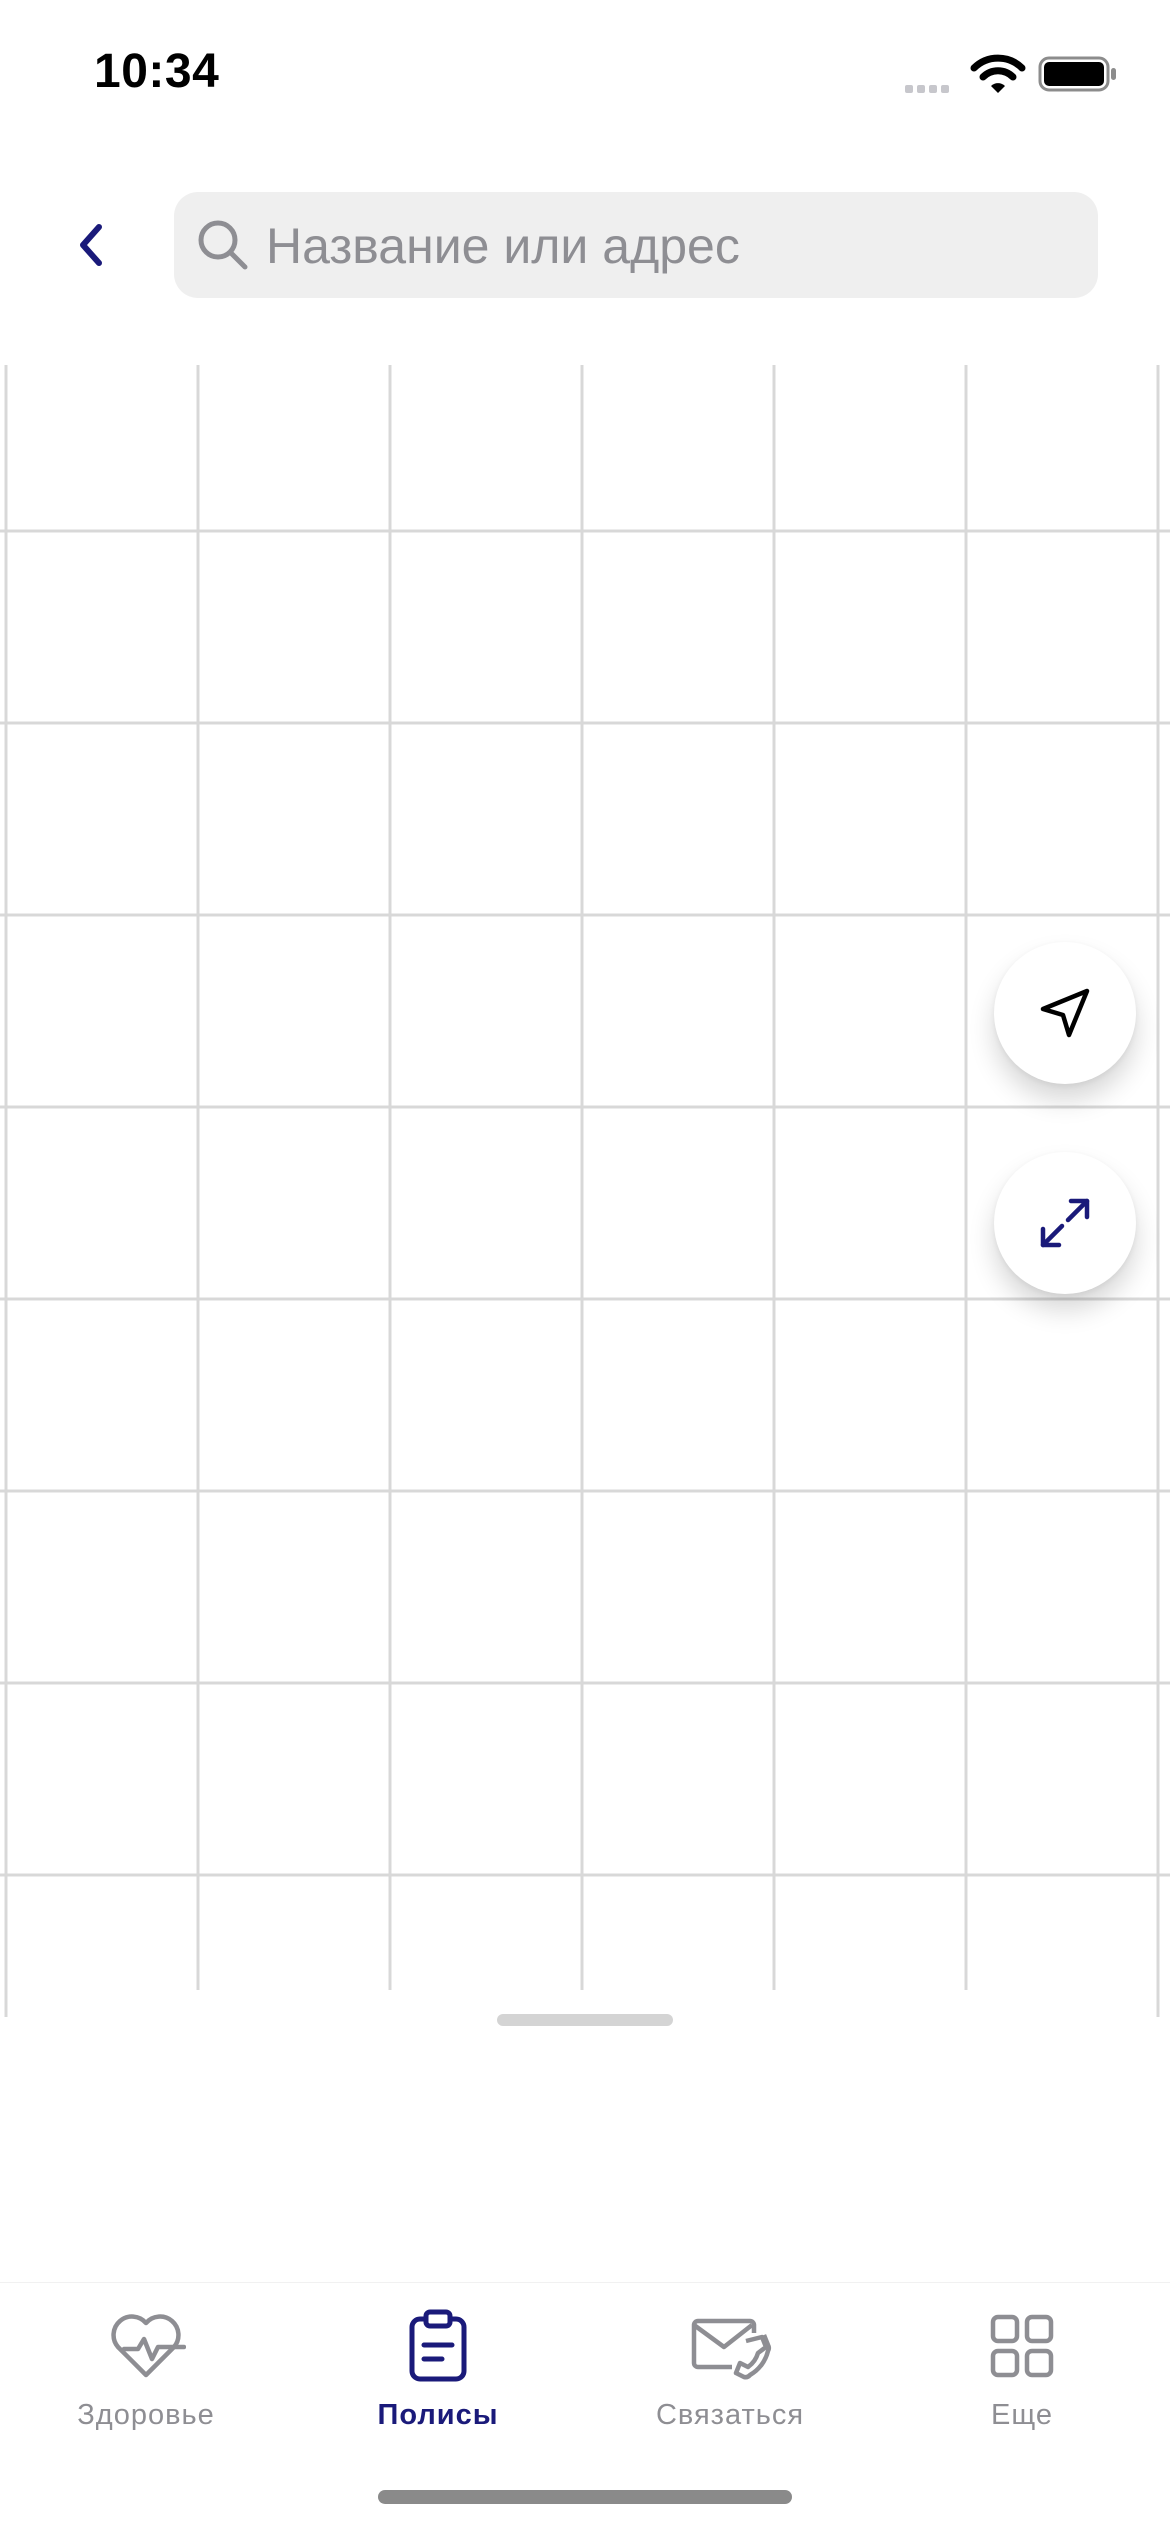  What do you see at coordinates (998, 76) in the screenshot?
I see `wifi-icon` at bounding box center [998, 76].